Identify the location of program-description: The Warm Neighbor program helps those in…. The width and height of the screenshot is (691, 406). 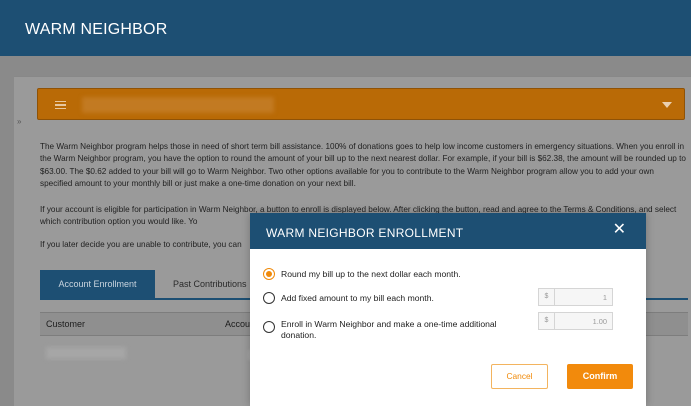
(363, 165).